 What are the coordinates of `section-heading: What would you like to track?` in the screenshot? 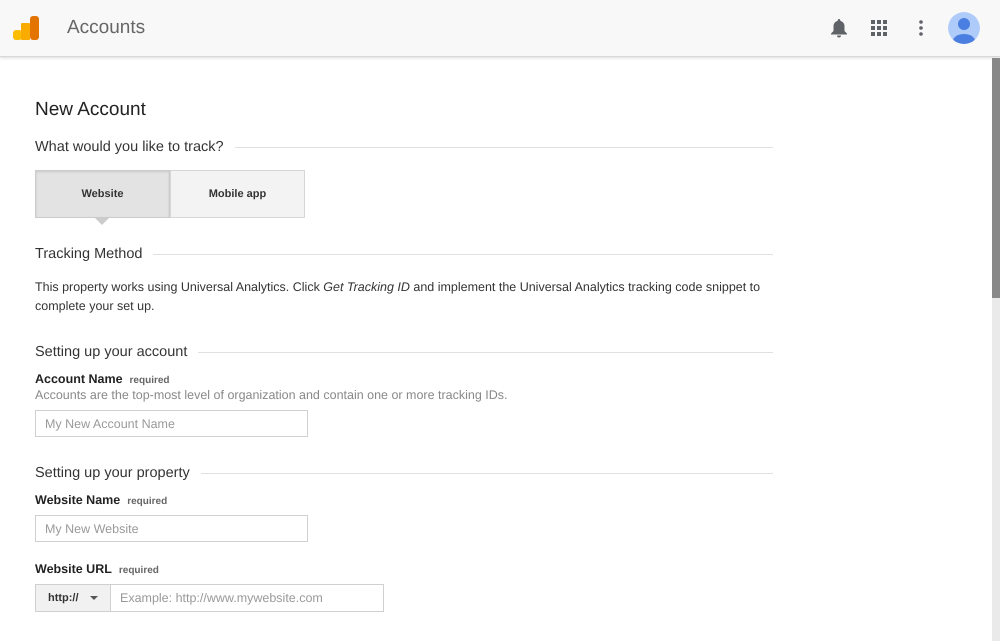 It's located at (129, 147).